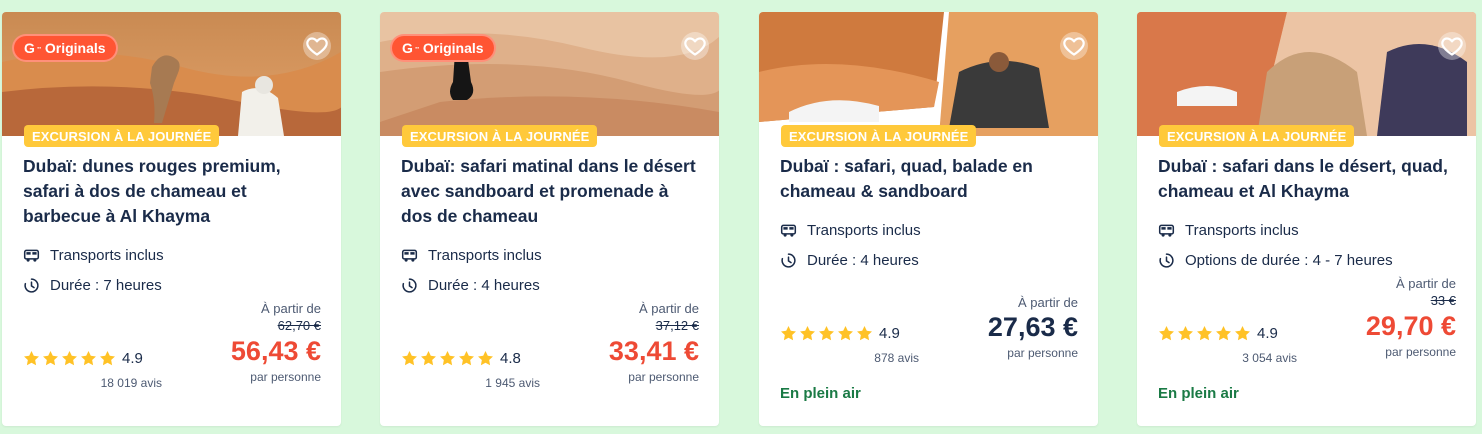 The image size is (1482, 434). What do you see at coordinates (275, 351) in the screenshot?
I see `current-price: 56,43 €` at bounding box center [275, 351].